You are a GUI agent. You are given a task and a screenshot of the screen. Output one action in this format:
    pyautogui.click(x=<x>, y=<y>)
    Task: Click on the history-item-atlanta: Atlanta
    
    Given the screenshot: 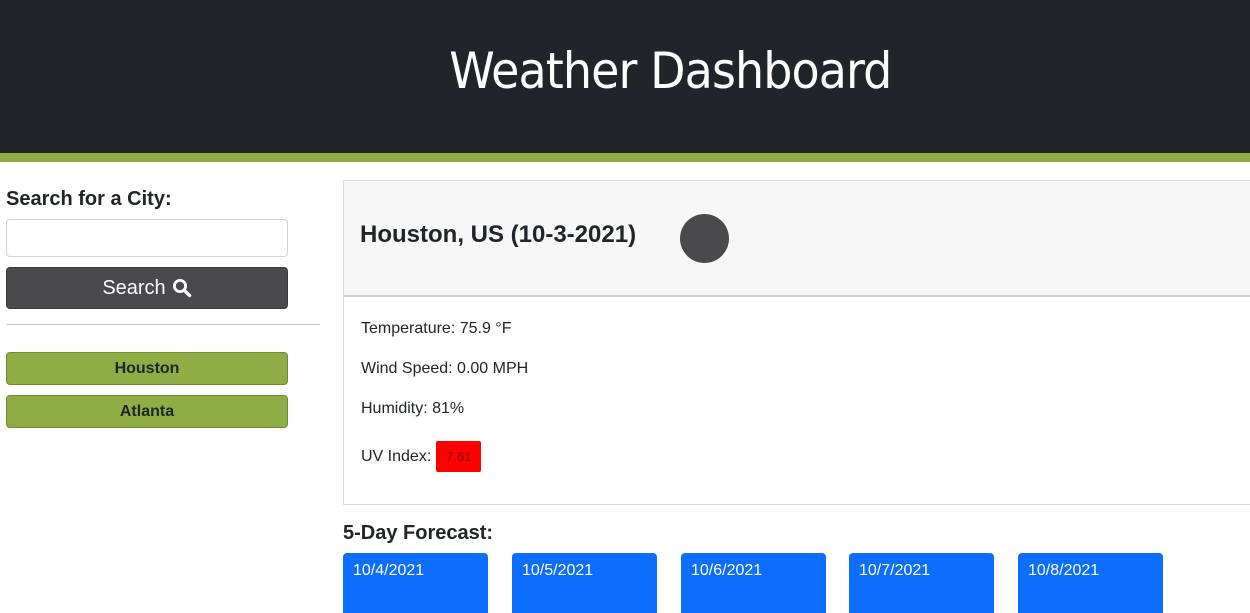 What is the action you would take?
    pyautogui.click(x=147, y=411)
    